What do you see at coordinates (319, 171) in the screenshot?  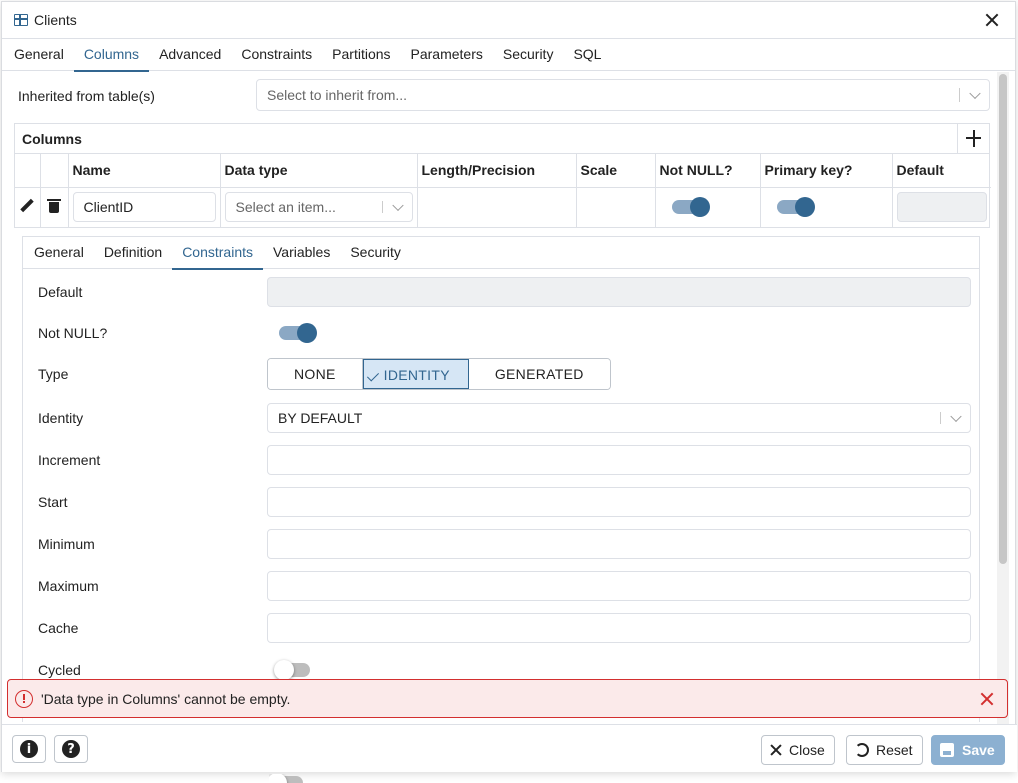 I see `header-data-type: Data type` at bounding box center [319, 171].